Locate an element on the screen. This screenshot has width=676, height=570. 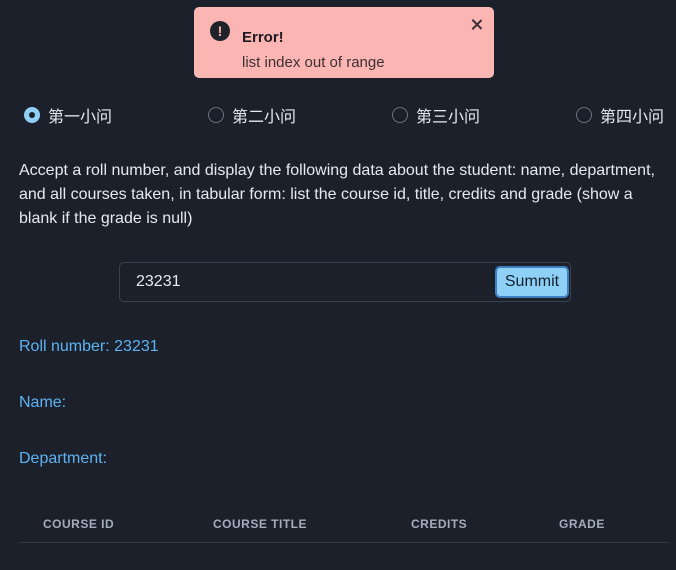
courses-table-header: COURSE ID COURSE TITLE CREDITS GRADE is located at coordinates (344, 523).